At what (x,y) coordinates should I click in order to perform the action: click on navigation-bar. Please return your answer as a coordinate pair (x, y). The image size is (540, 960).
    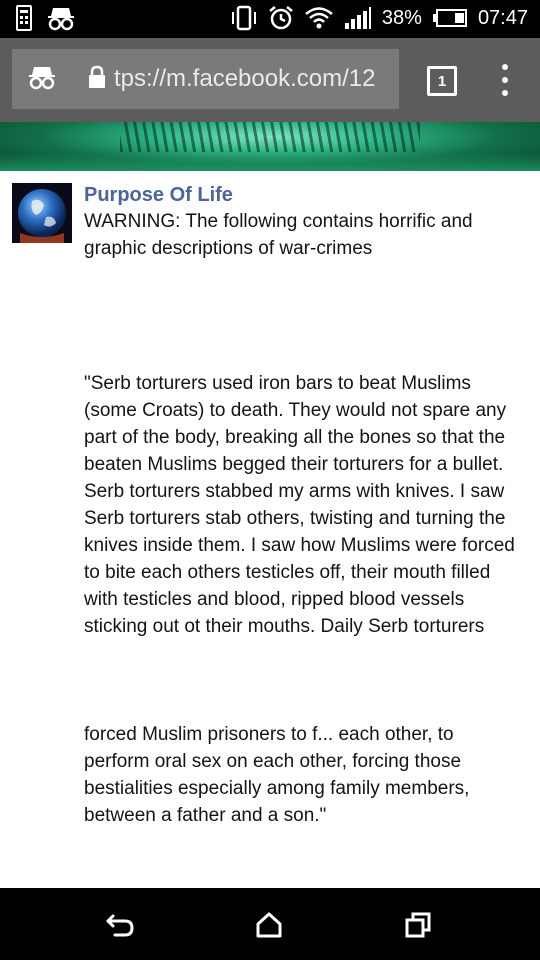
    Looking at the image, I should click on (270, 924).